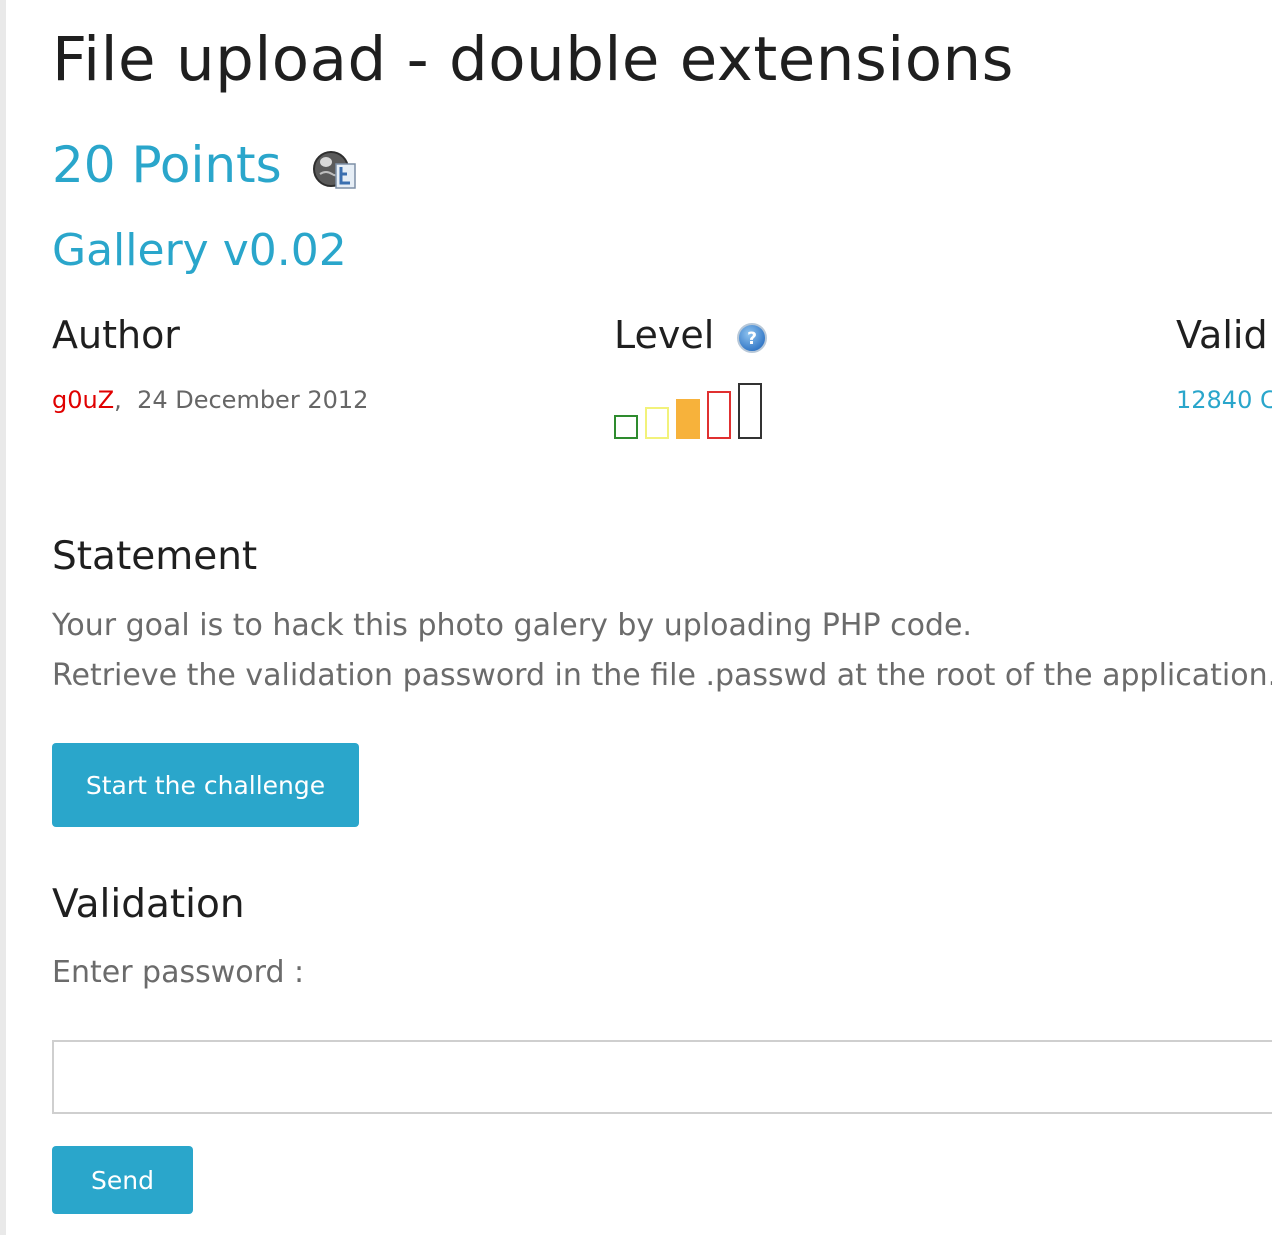 The image size is (1272, 1235). I want to click on author-heading: Author, so click(116, 335).